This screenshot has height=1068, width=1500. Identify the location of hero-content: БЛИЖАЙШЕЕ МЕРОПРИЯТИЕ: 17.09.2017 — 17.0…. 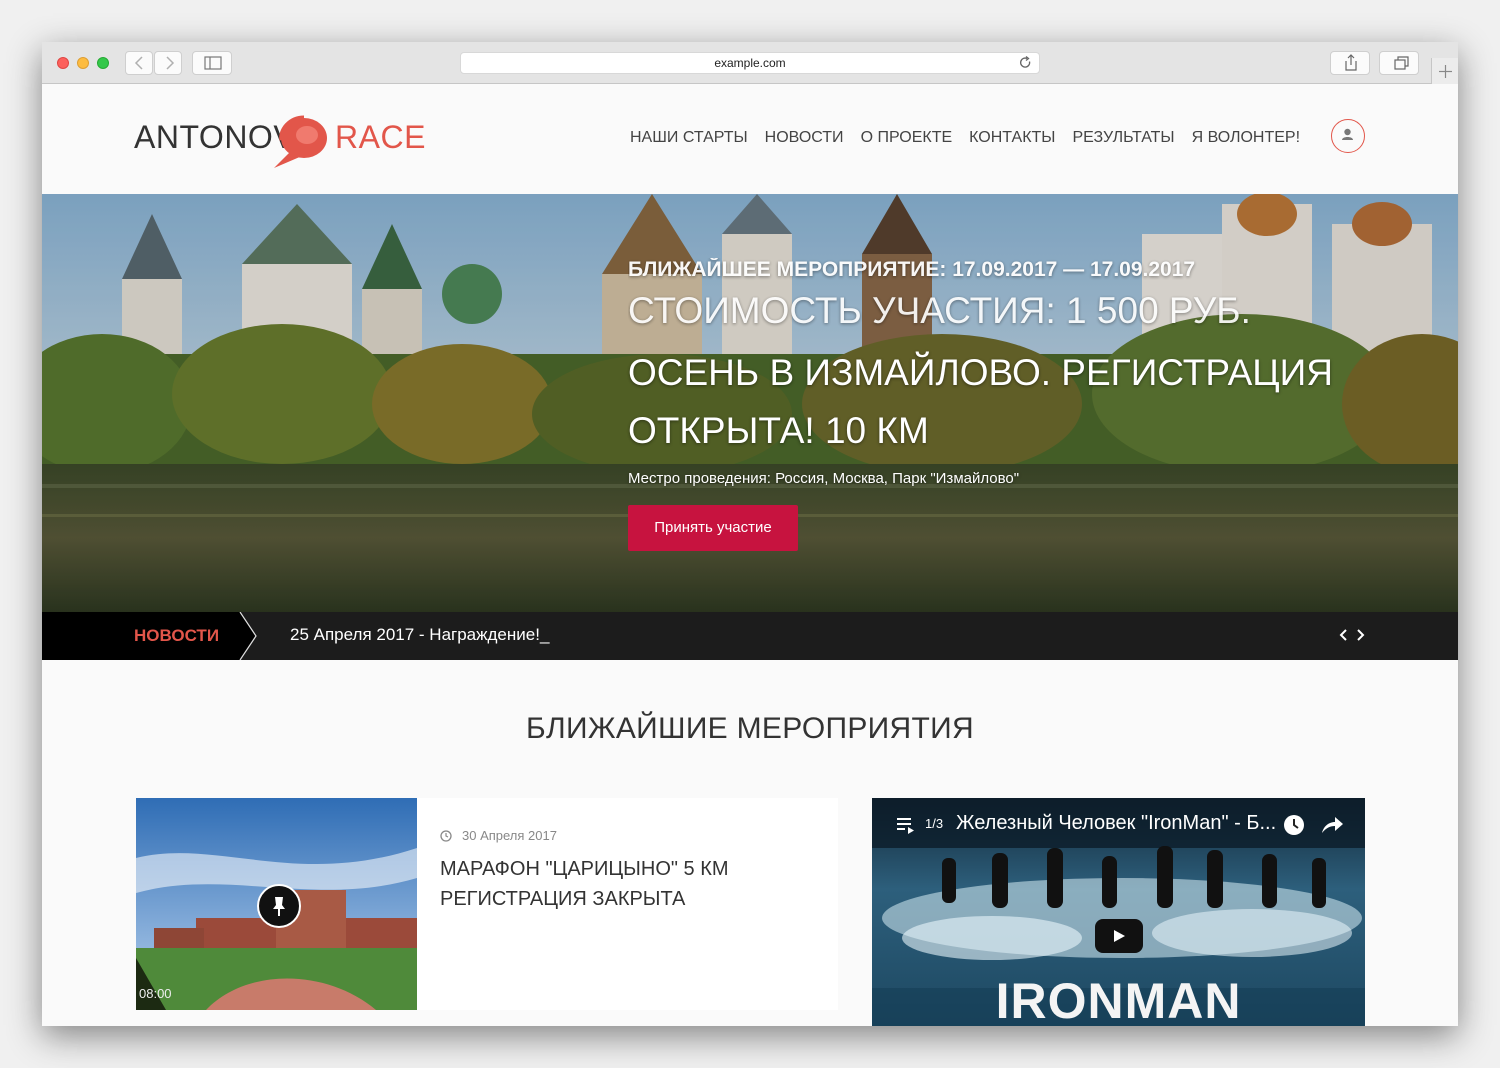
(1028, 372).